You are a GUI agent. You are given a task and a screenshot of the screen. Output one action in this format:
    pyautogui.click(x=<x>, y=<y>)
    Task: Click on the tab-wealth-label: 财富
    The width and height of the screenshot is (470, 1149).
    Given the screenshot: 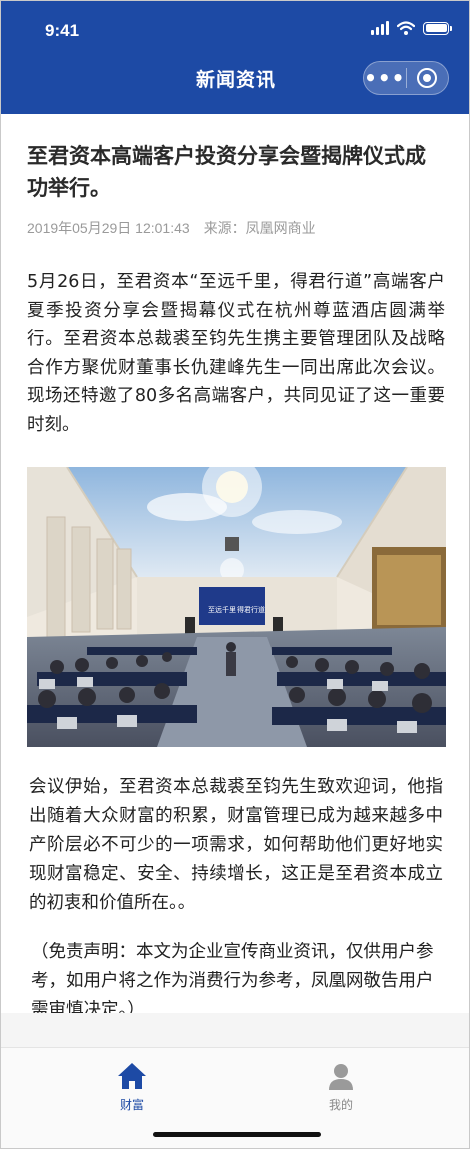 What is the action you would take?
    pyautogui.click(x=131, y=1105)
    